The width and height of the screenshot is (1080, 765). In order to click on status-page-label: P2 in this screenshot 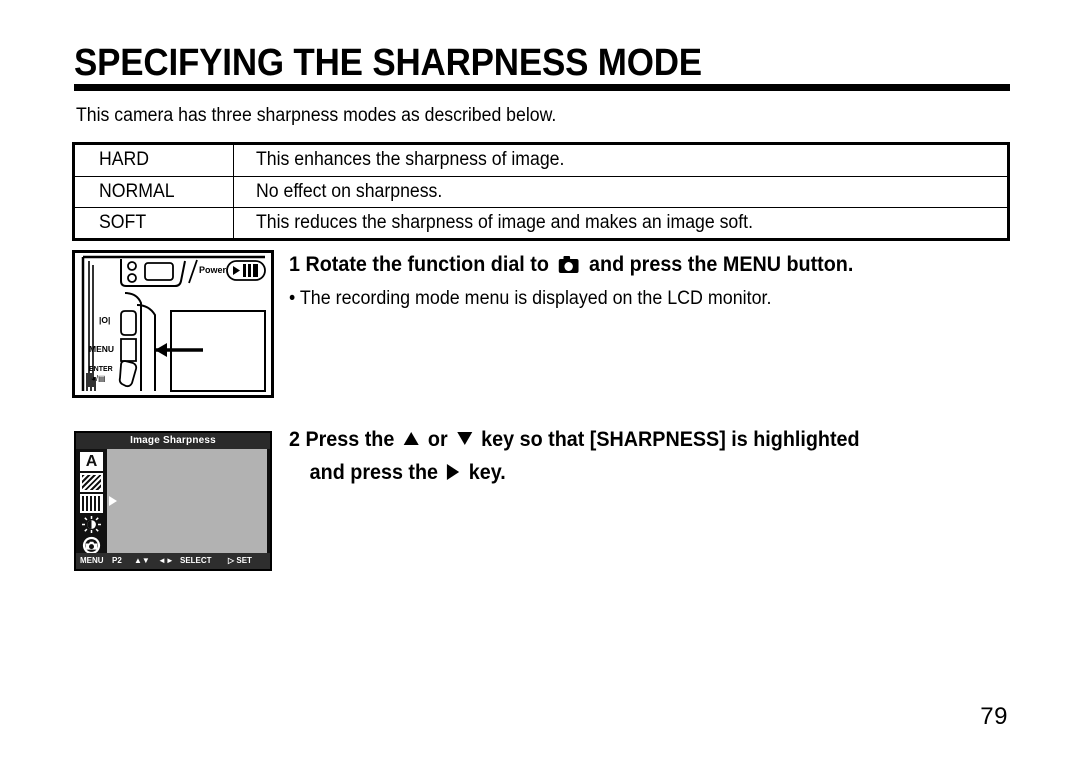, I will do `click(117, 560)`.